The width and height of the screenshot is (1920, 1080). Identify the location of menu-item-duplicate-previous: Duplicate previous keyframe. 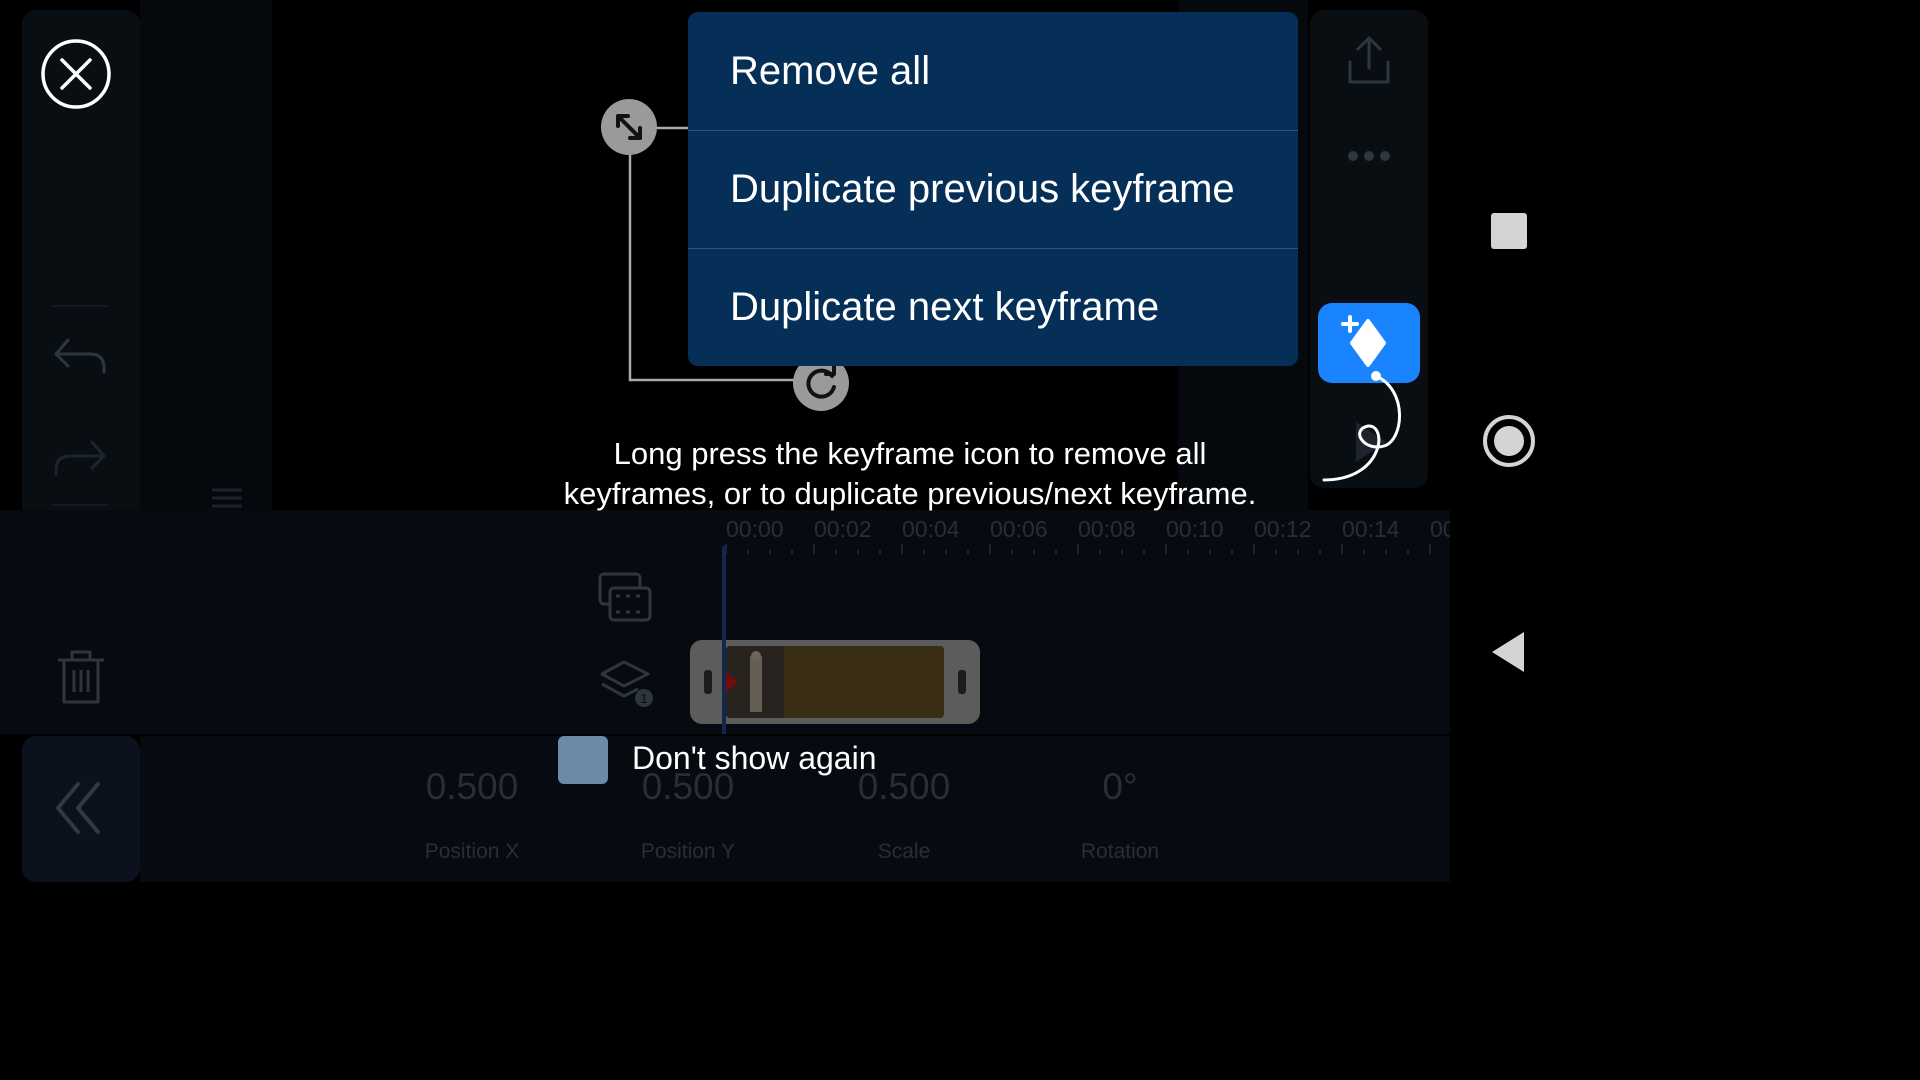
(993, 189).